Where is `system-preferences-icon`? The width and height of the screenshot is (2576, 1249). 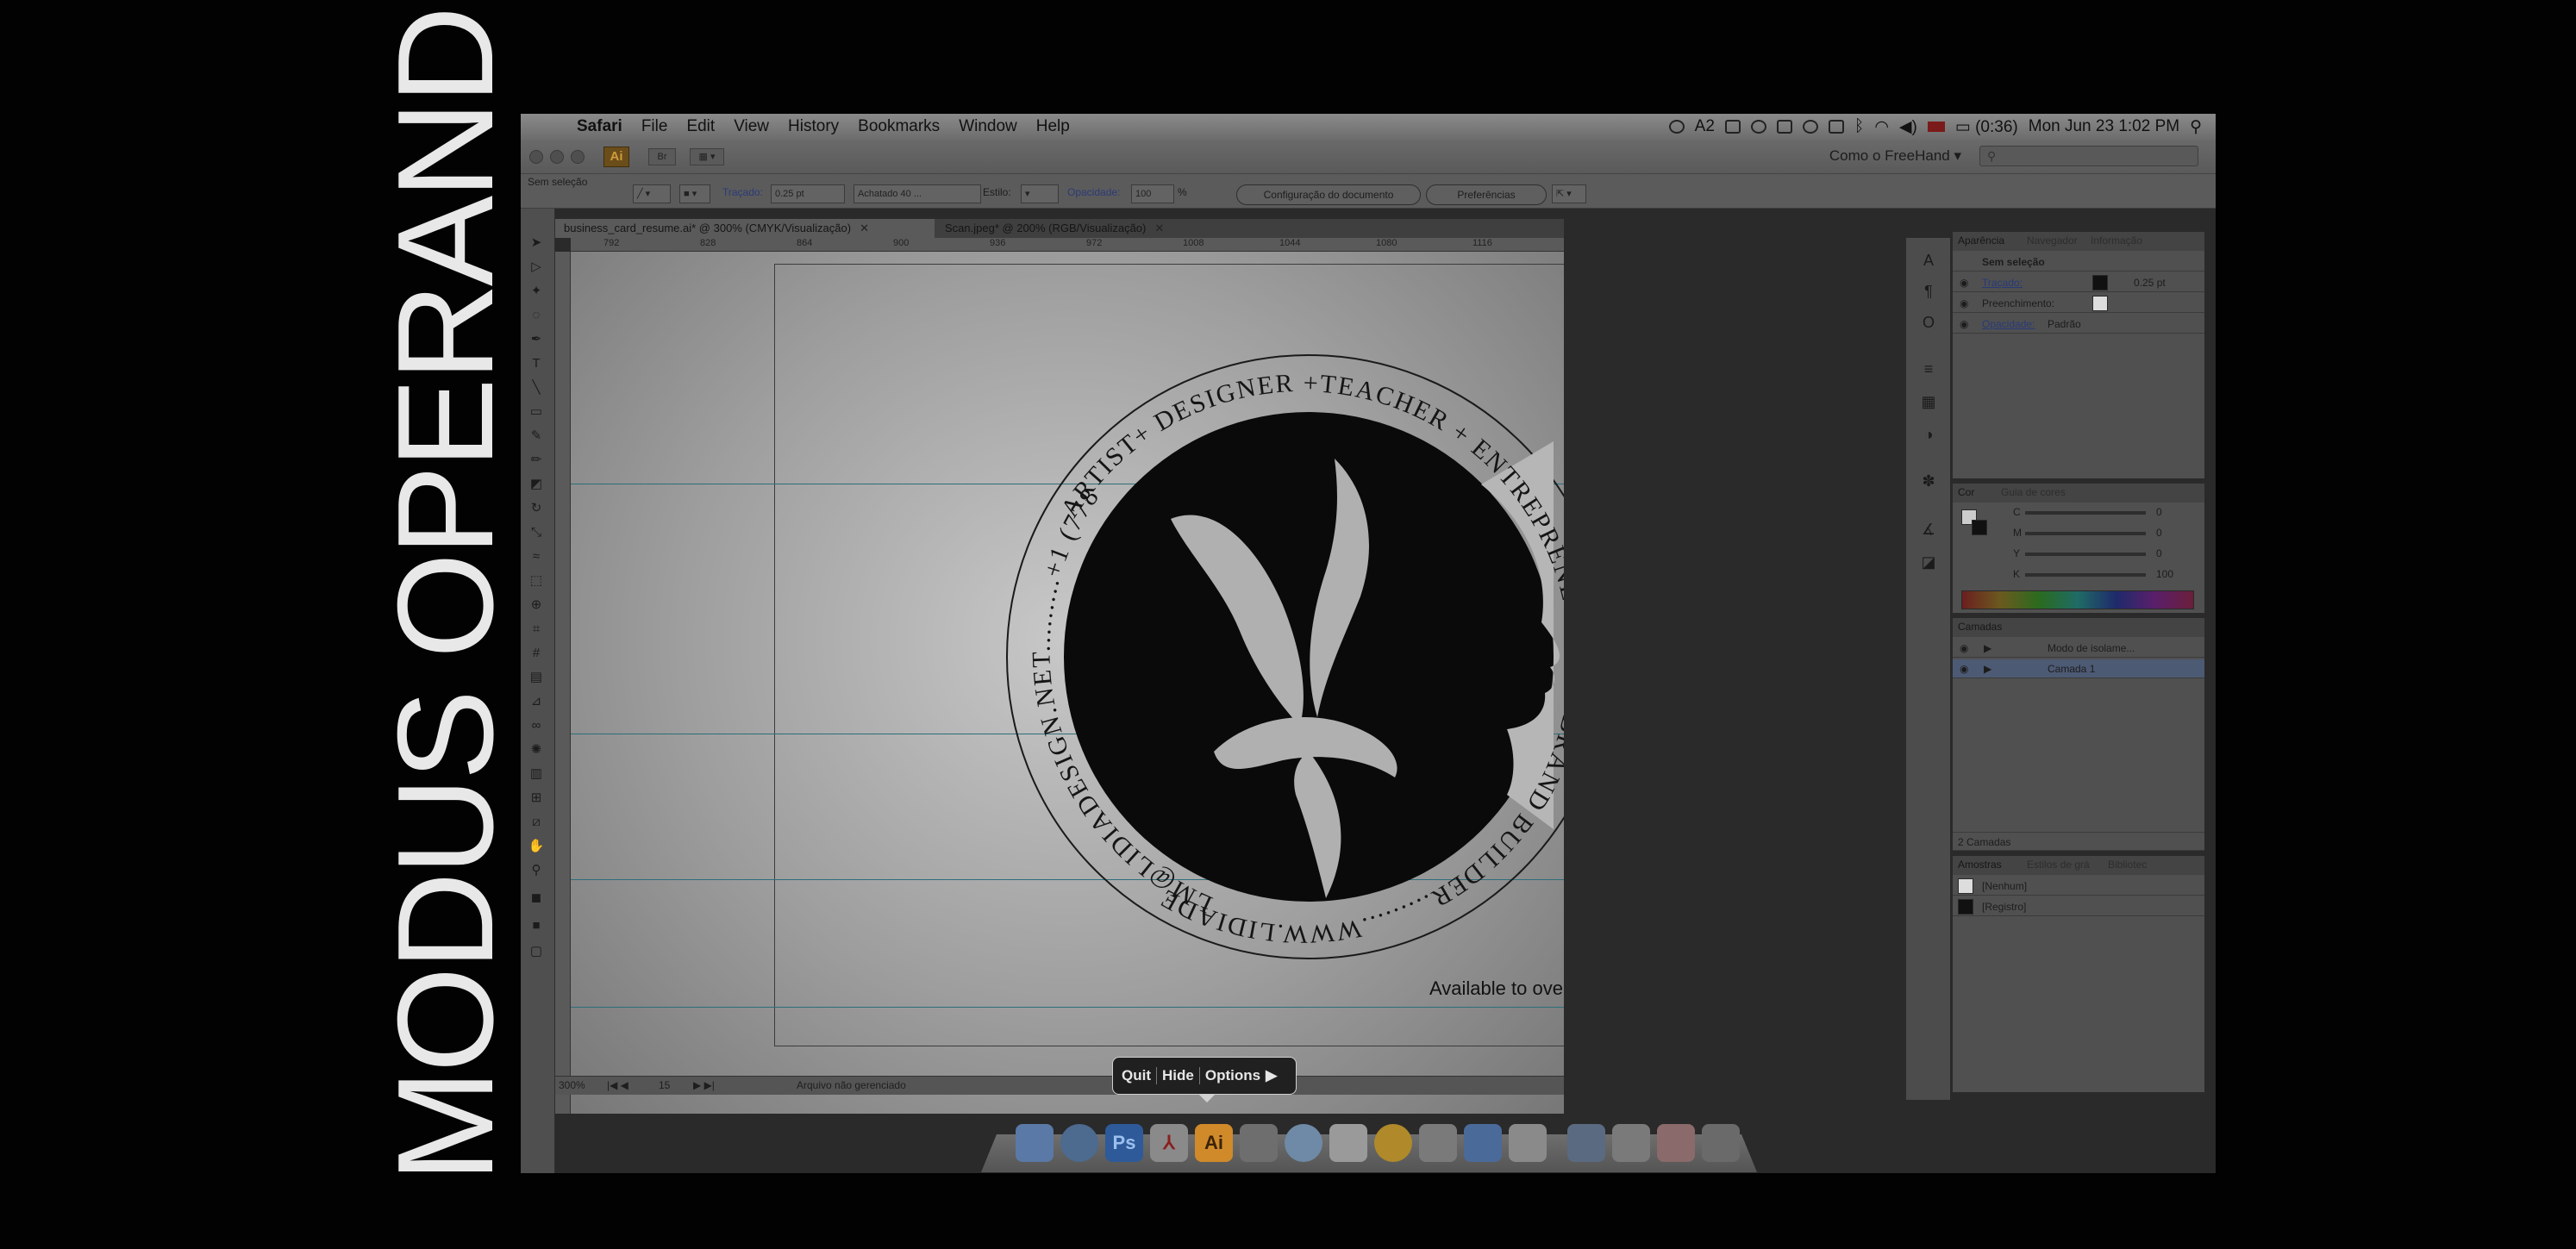 system-preferences-icon is located at coordinates (1259, 1143).